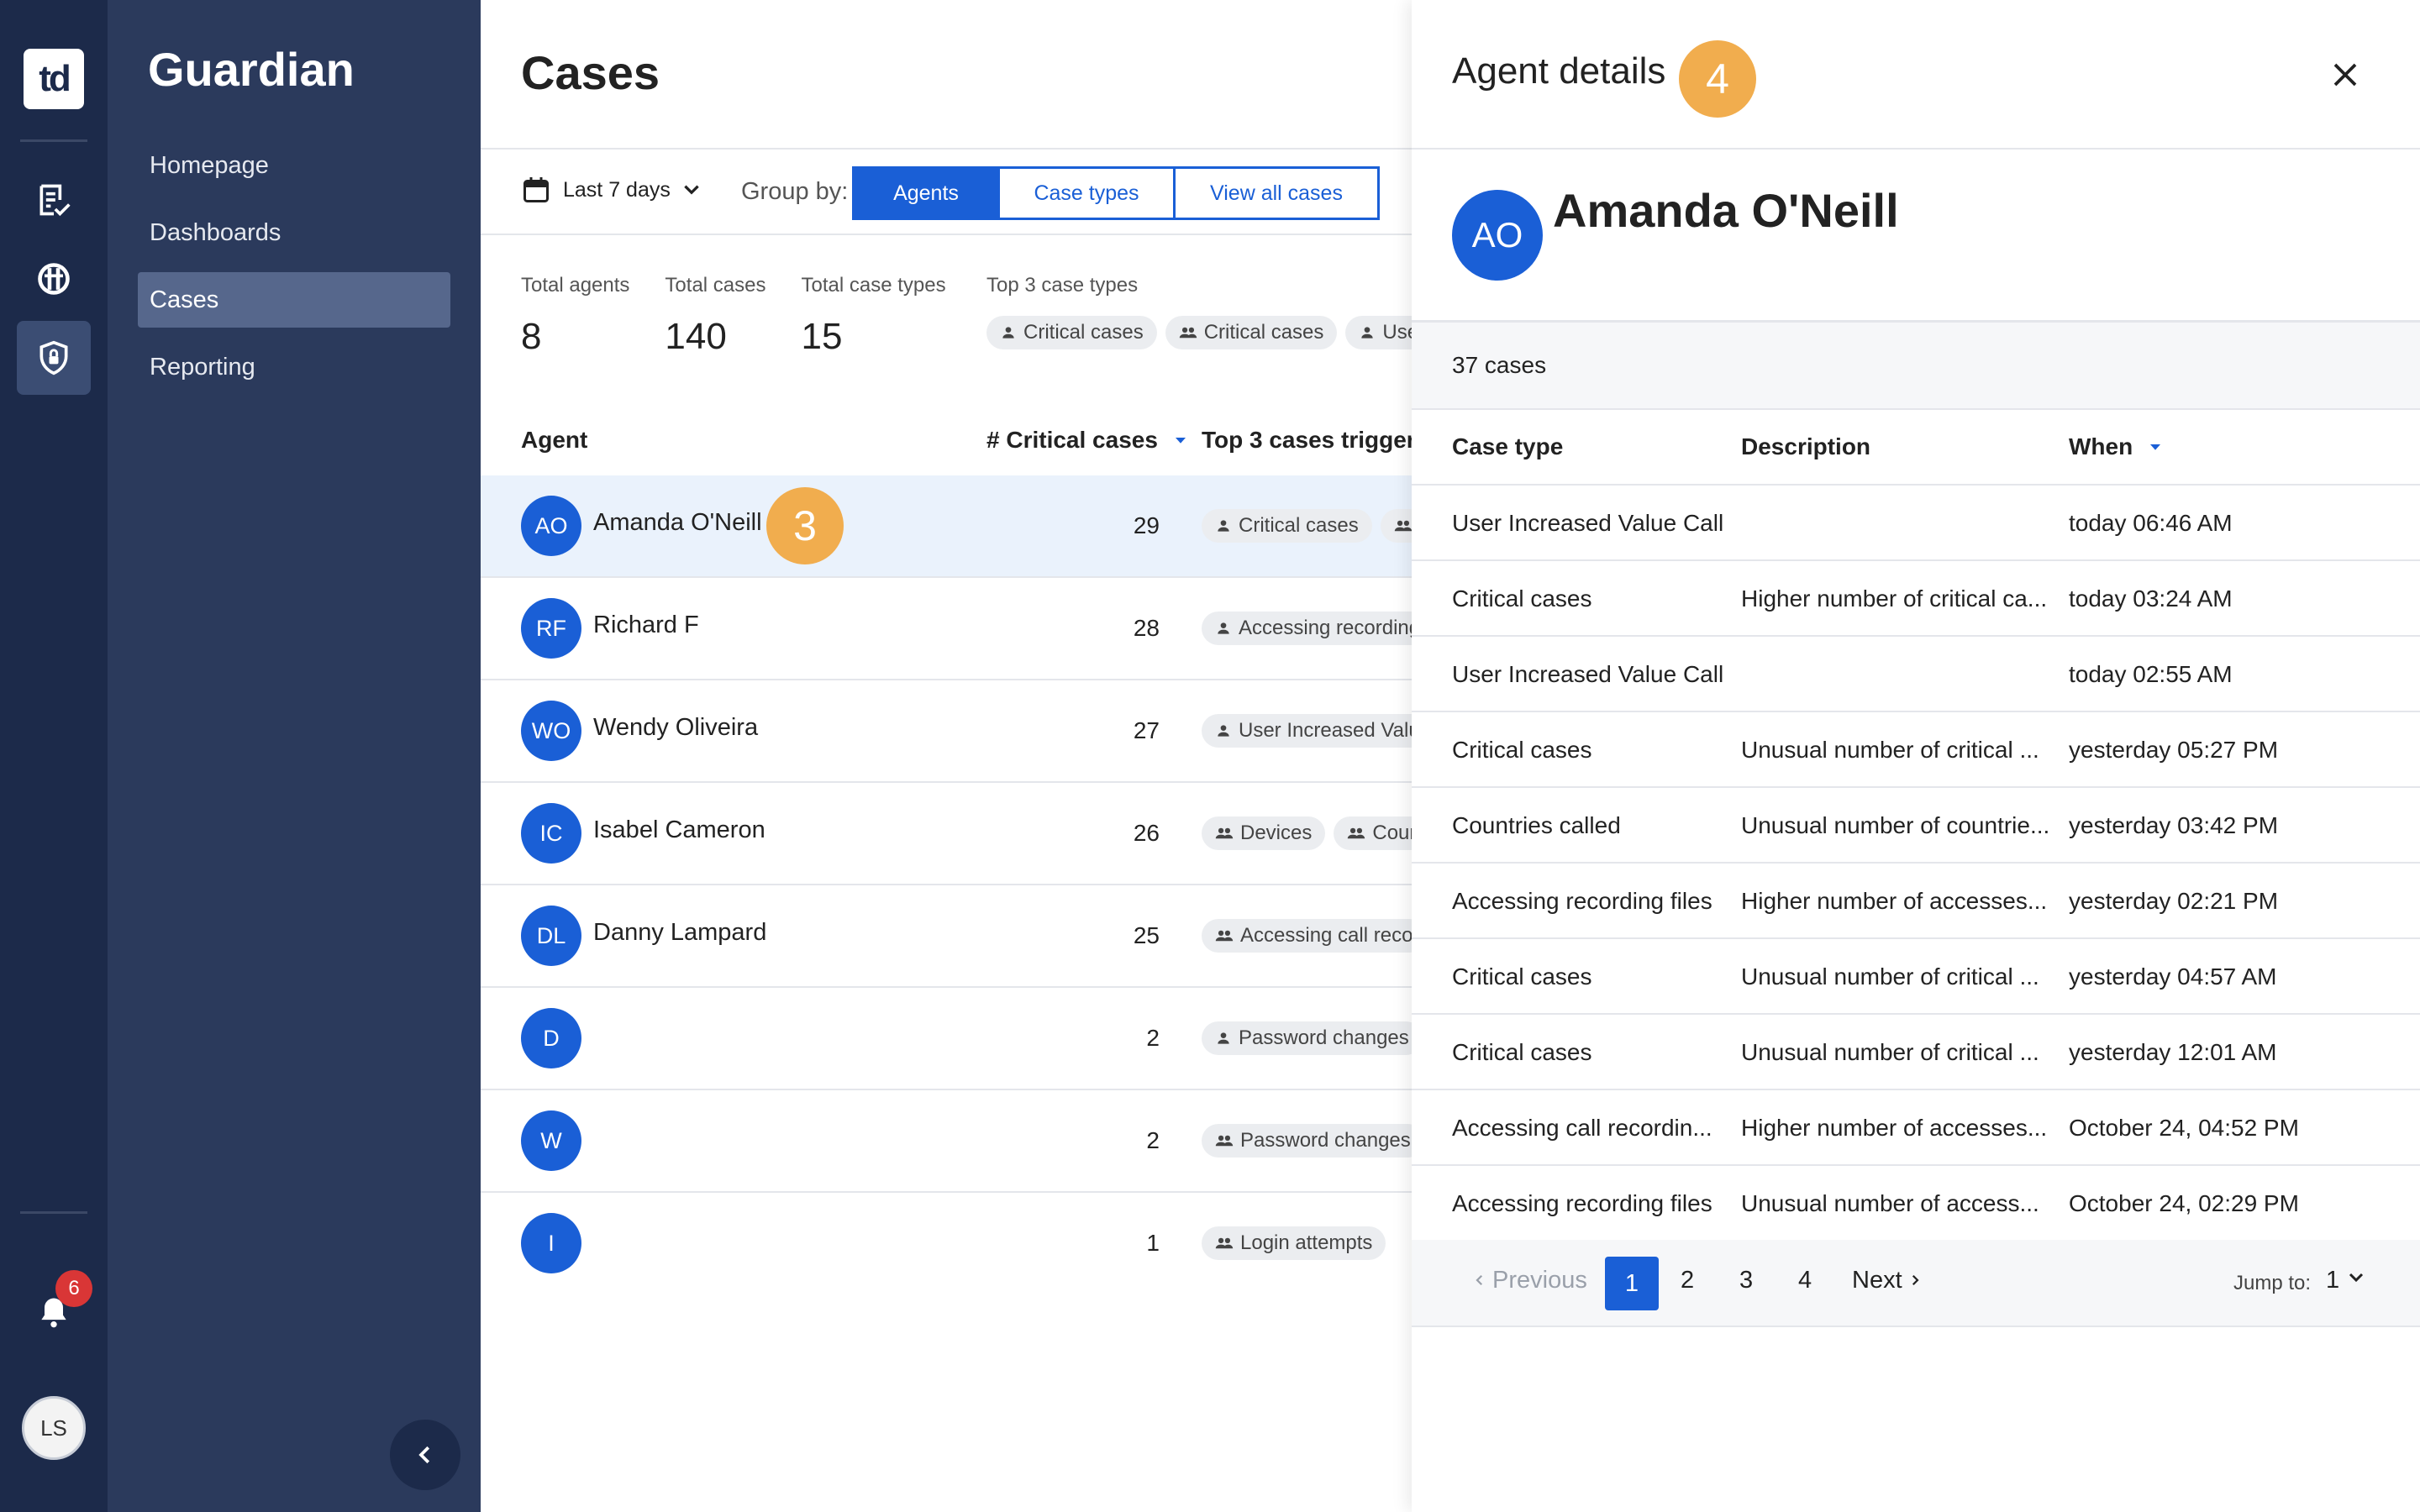 This screenshot has width=2420, height=1512. Describe the element at coordinates (946, 1039) in the screenshot. I see `table-row: D 2 Password changes` at that location.